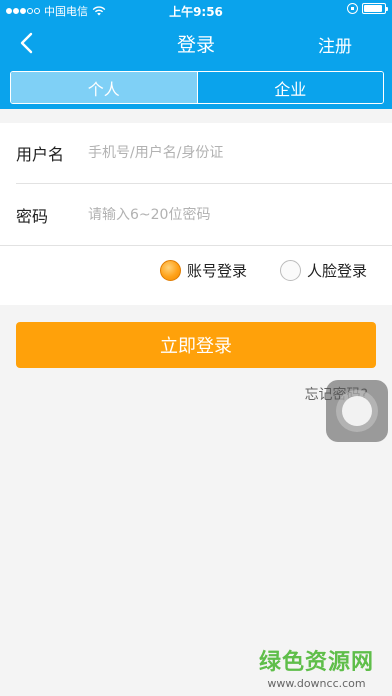 Image resolution: width=392 pixels, height=696 pixels. I want to click on login-type-options: 账号登录 人脸登录, so click(196, 275).